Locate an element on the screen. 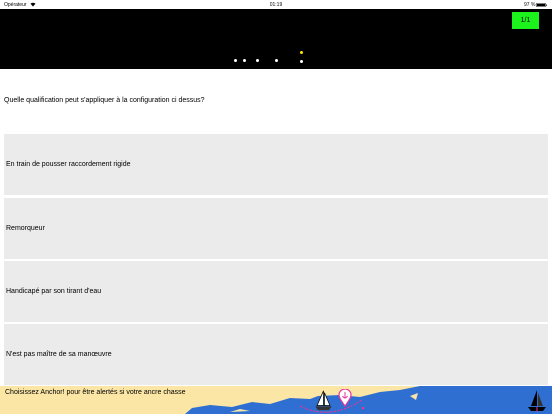 The height and width of the screenshot is (414, 552). sailboat-icon is located at coordinates (323, 400).